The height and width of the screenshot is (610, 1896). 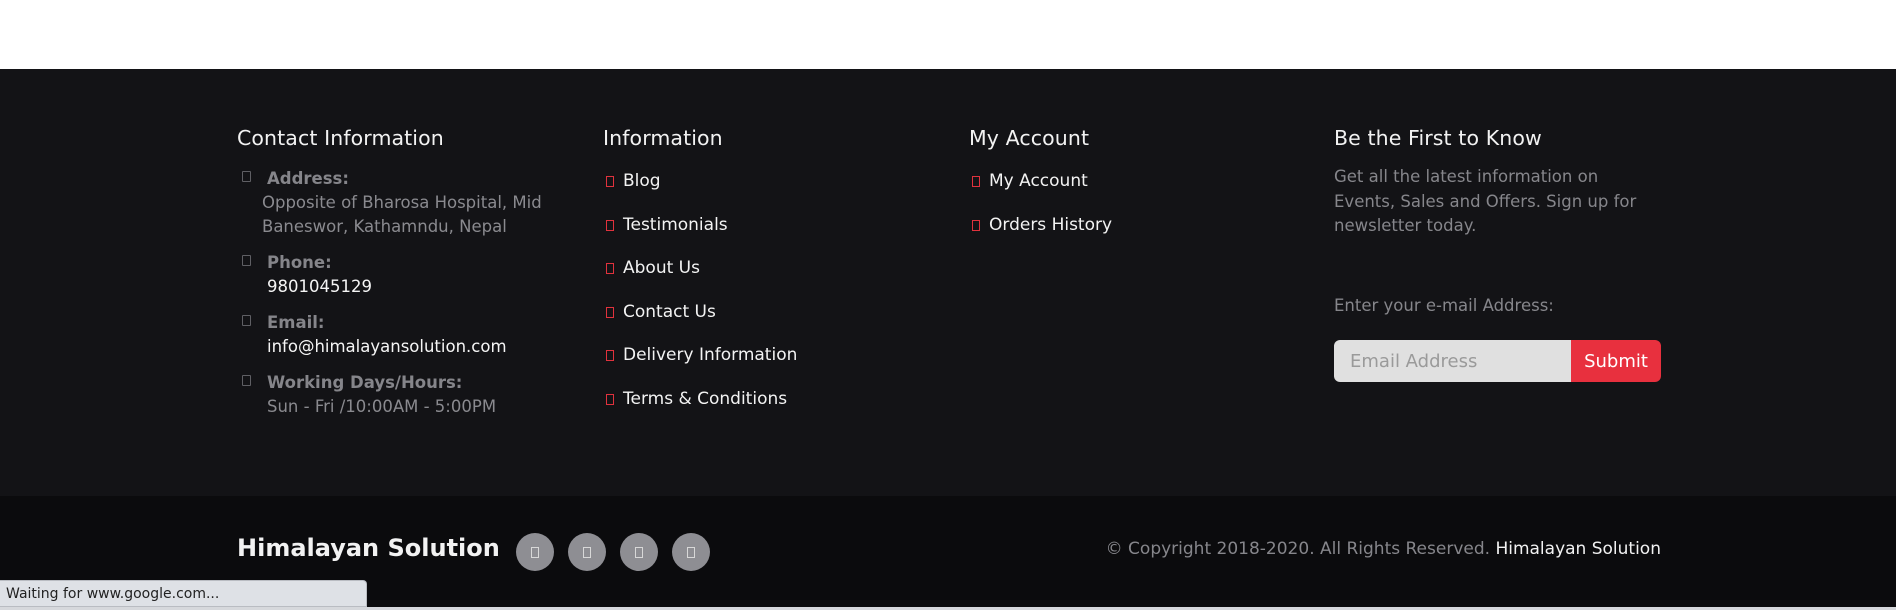 I want to click on footer-link-delivery-information: Delivery Information, so click(x=700, y=365).